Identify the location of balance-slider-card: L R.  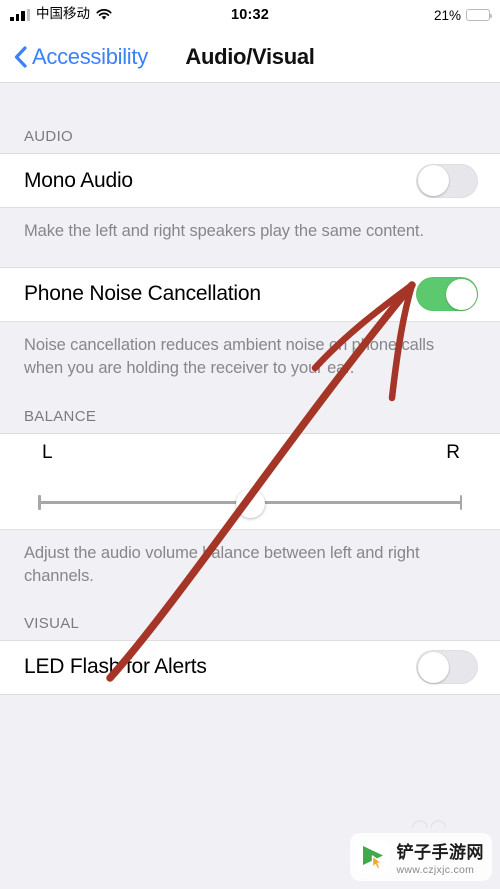
(250, 482).